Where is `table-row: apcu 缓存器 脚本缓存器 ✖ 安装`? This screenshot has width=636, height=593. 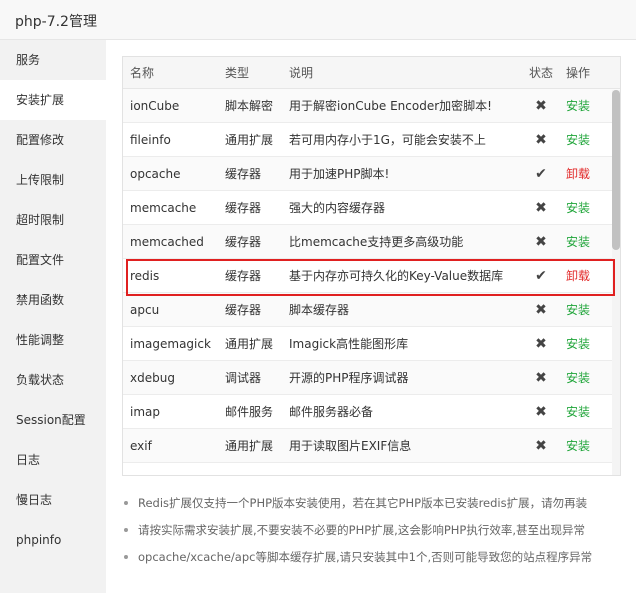 table-row: apcu 缓存器 脚本缓存器 ✖ 安装 is located at coordinates (371, 310).